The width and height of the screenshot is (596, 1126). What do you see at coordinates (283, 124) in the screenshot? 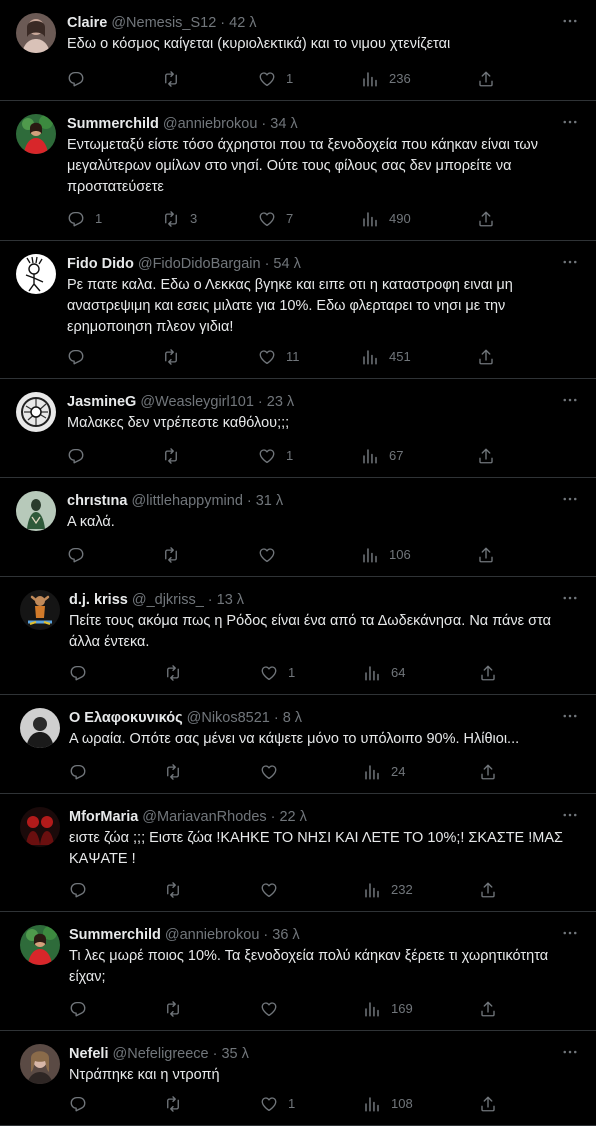
I see `timestamp: 34 λ` at bounding box center [283, 124].